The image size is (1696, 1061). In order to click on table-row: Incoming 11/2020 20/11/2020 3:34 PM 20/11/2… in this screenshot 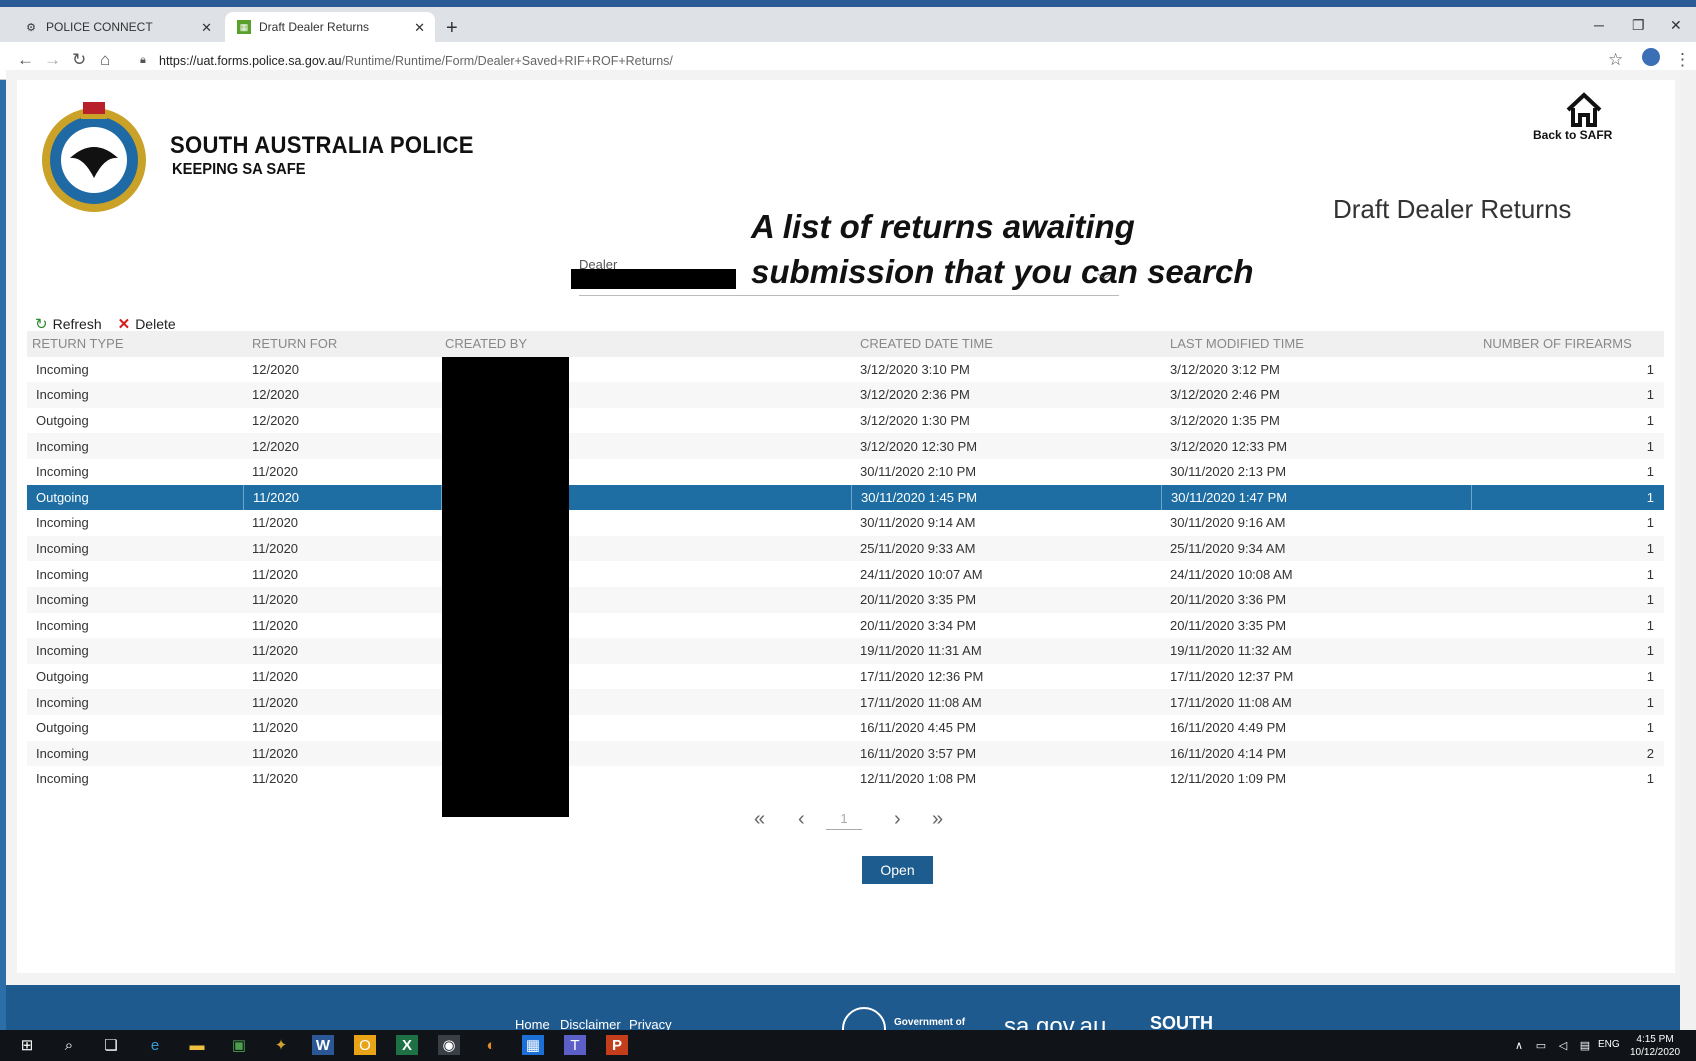, I will do `click(845, 626)`.